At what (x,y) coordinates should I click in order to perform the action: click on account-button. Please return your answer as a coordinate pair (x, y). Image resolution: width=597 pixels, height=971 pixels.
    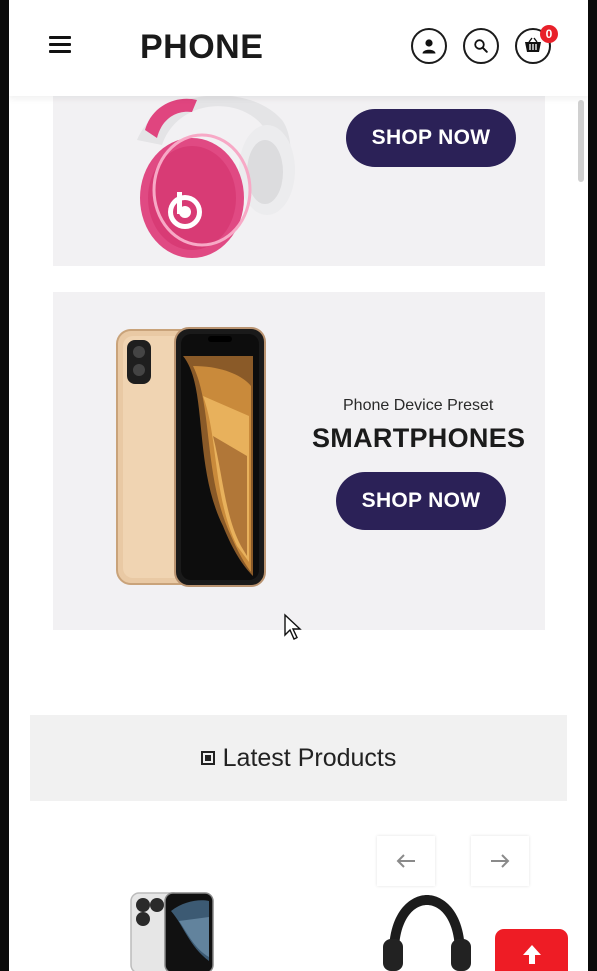
    Looking at the image, I should click on (429, 46).